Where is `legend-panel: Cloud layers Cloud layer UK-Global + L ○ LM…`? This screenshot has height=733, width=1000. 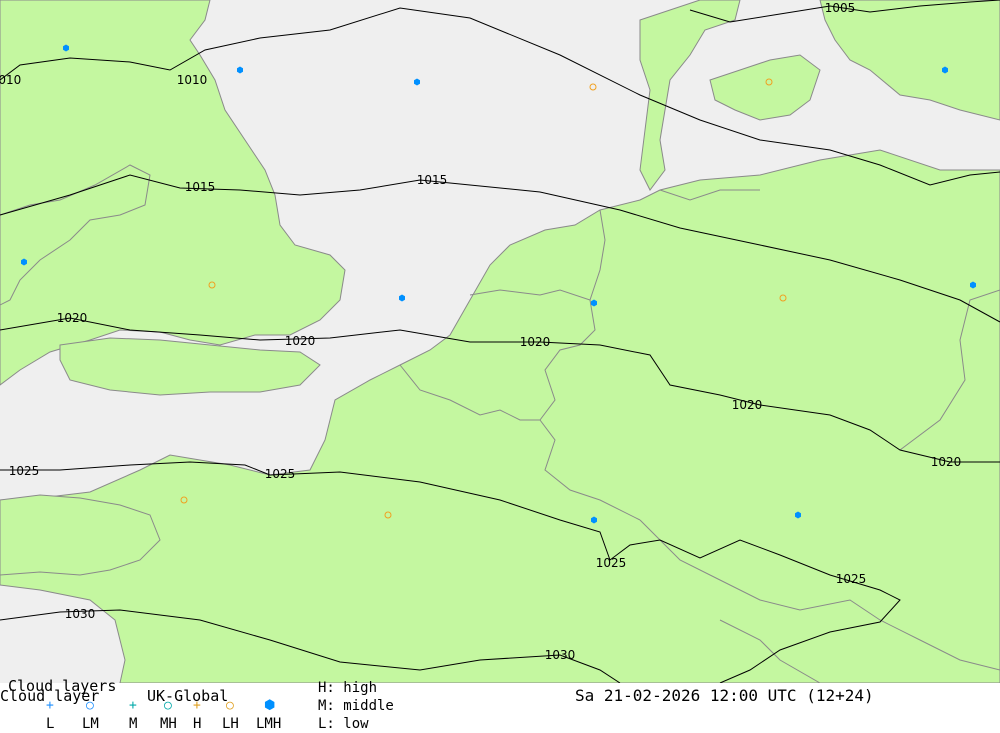
legend-panel: Cloud layers Cloud layer UK-Global + L ○ LM… is located at coordinates (500, 706).